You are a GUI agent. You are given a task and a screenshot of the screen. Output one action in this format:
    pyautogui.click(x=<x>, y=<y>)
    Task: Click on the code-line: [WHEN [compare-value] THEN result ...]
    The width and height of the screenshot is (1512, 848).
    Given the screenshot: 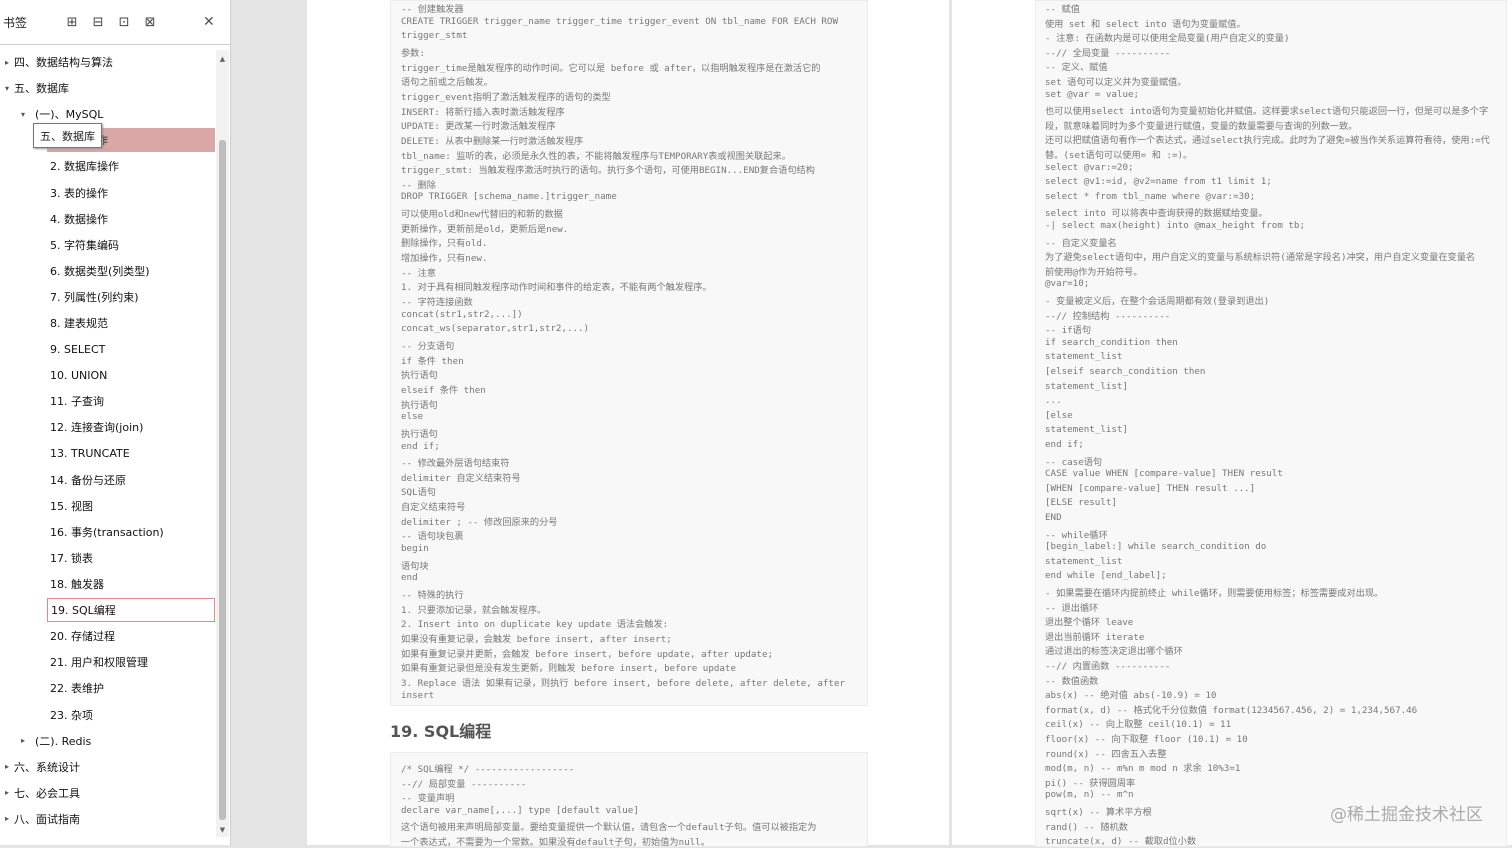 What is the action you would take?
    pyautogui.click(x=1150, y=488)
    